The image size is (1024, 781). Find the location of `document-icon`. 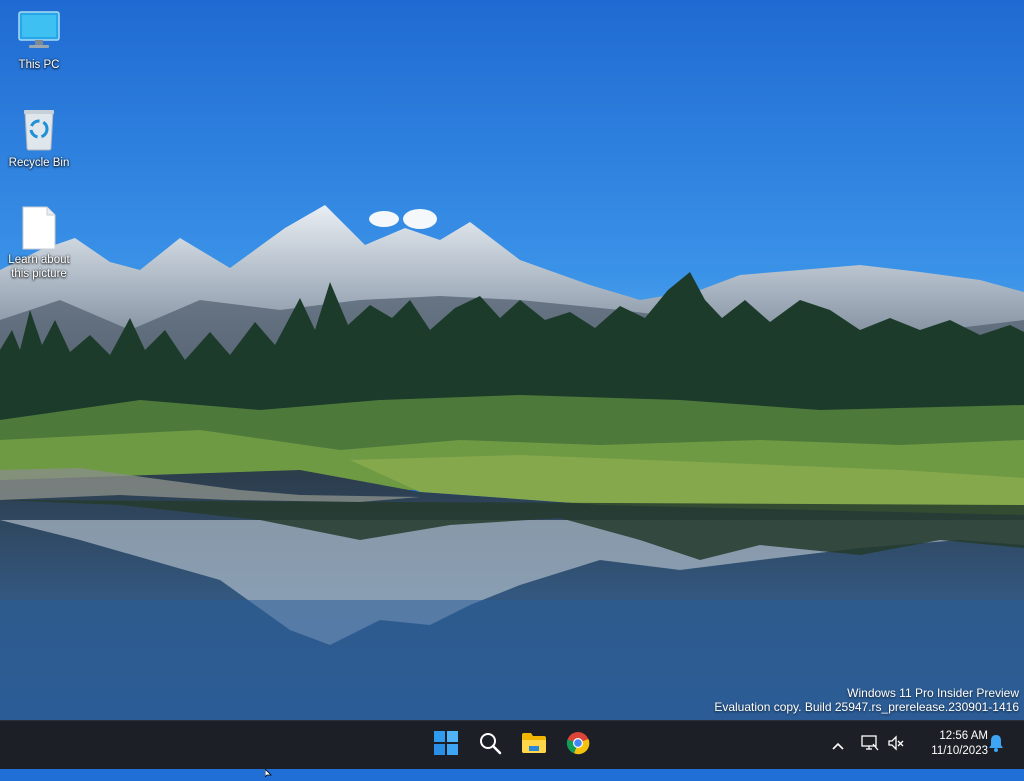

document-icon is located at coordinates (39, 227).